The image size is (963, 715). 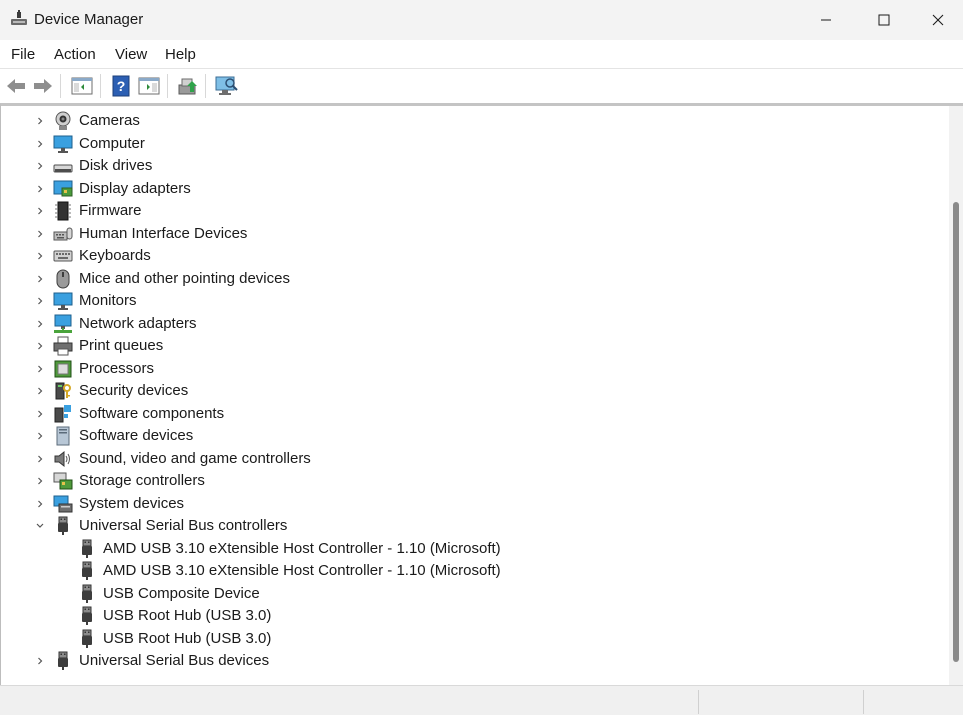 I want to click on menu-view: View, so click(x=131, y=54).